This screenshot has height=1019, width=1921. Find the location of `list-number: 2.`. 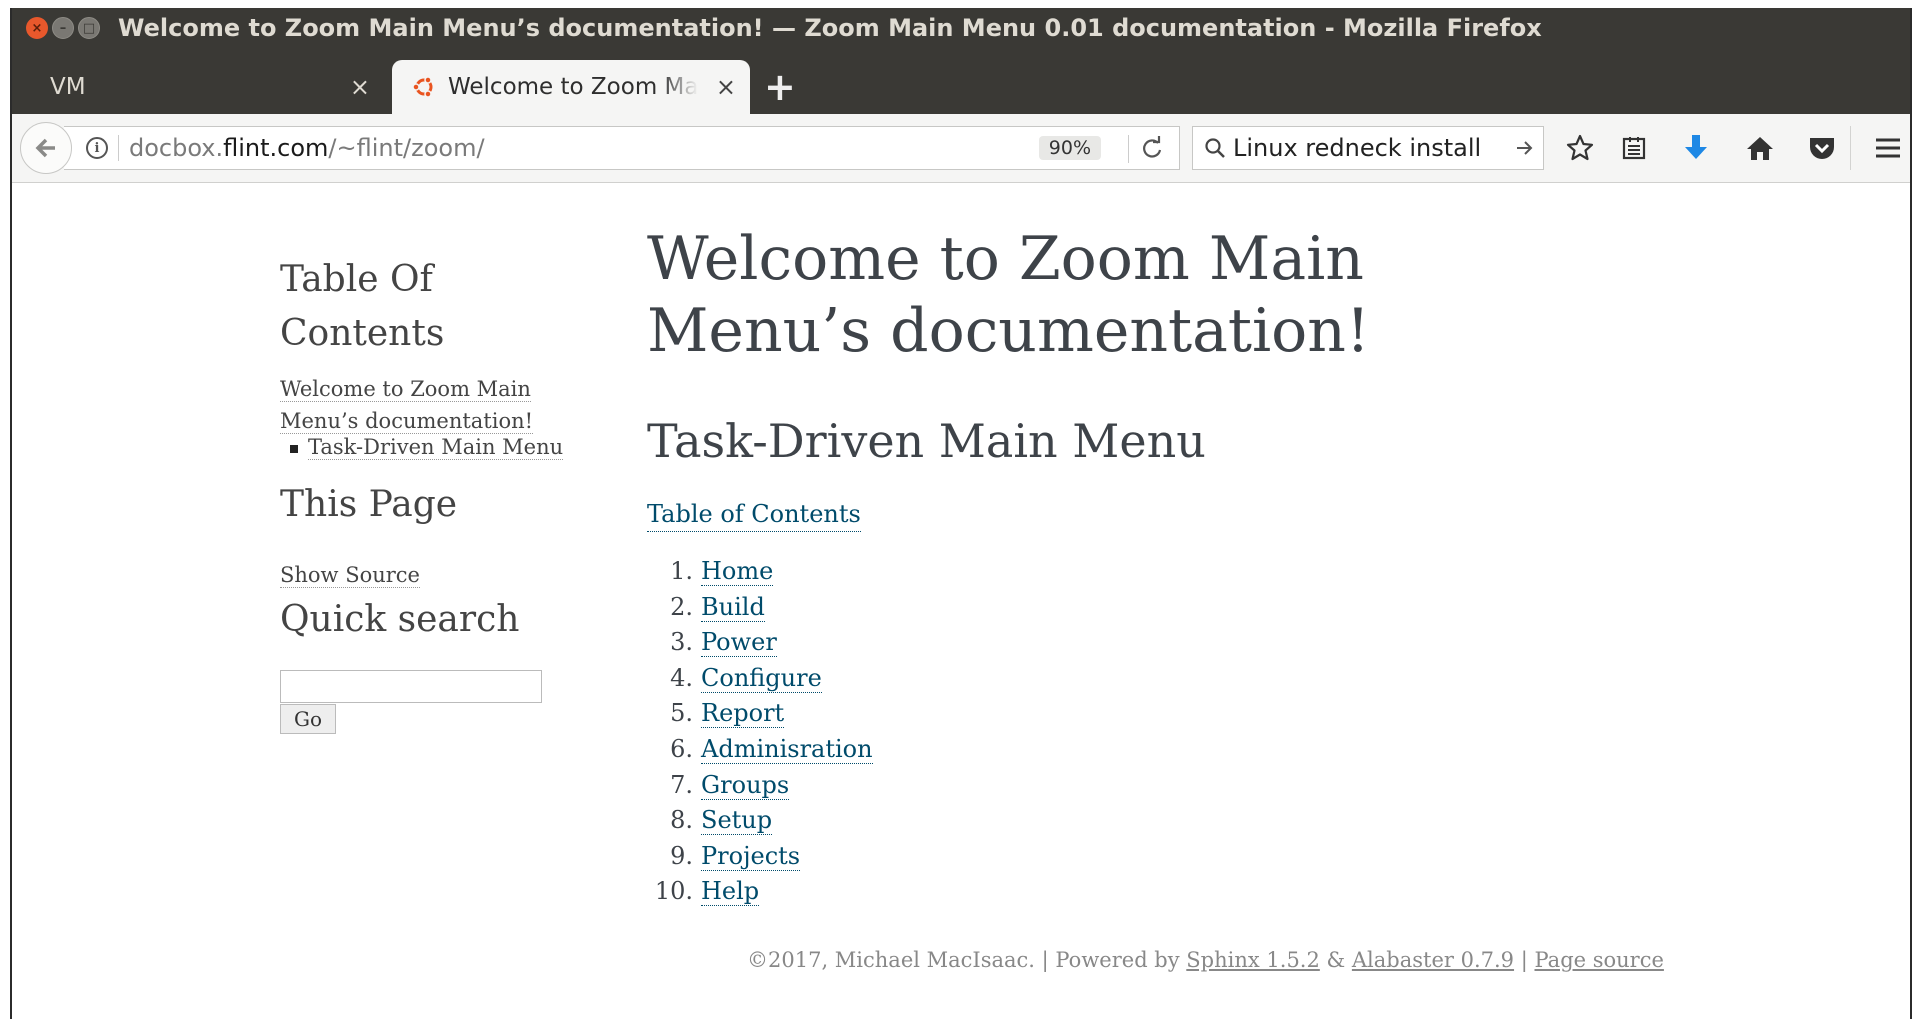

list-number: 2. is located at coordinates (681, 606).